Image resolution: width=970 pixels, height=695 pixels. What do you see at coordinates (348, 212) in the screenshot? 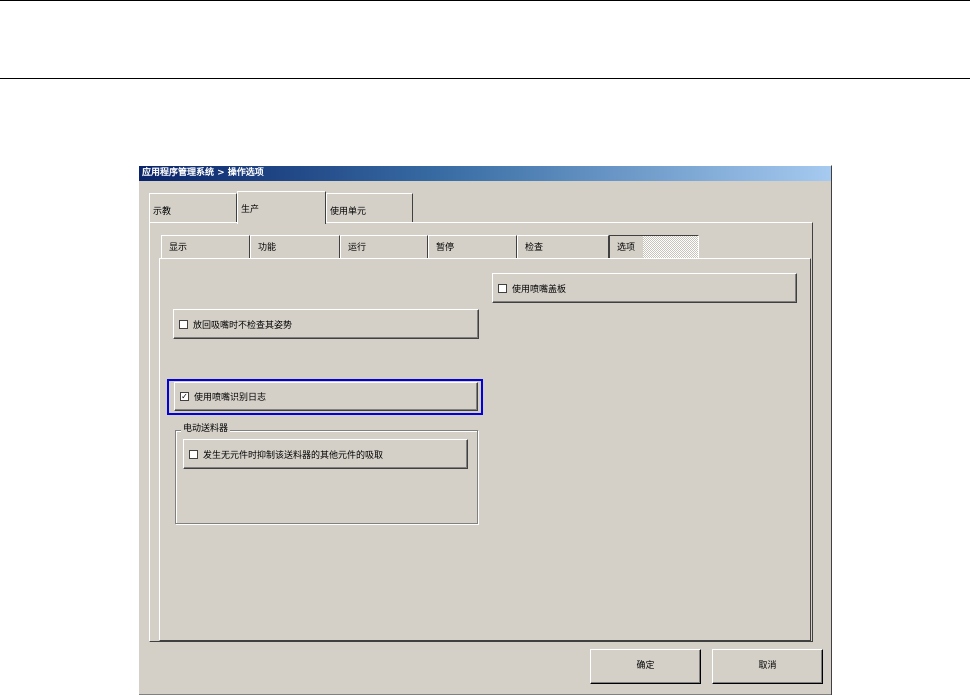
I see `tab-use-unit-label: 使用单元` at bounding box center [348, 212].